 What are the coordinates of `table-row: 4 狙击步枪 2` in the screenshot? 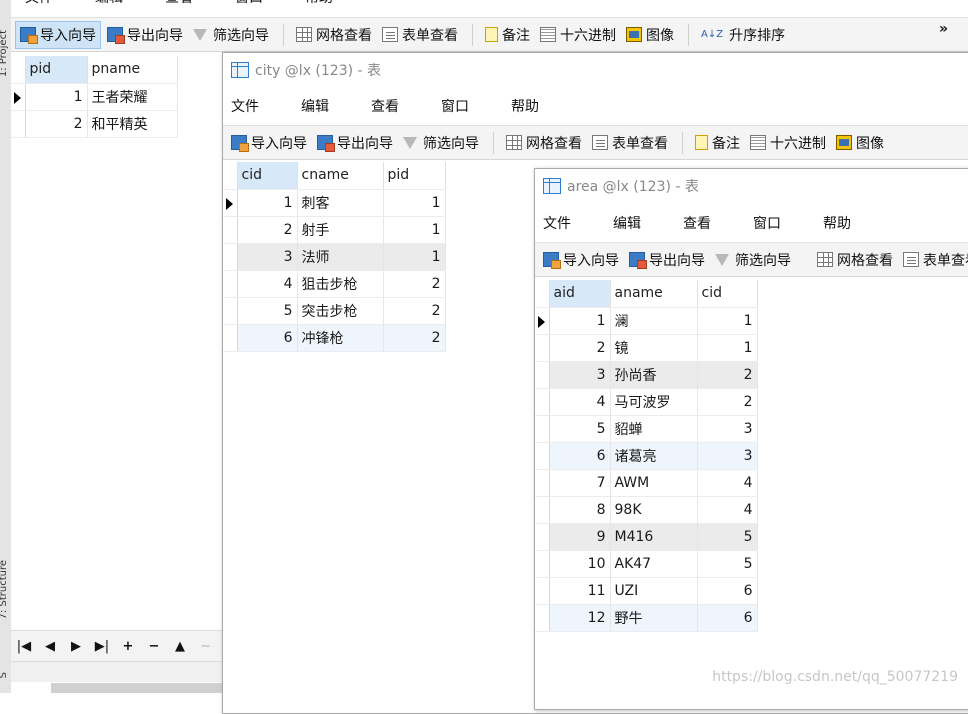 It's located at (334, 284).